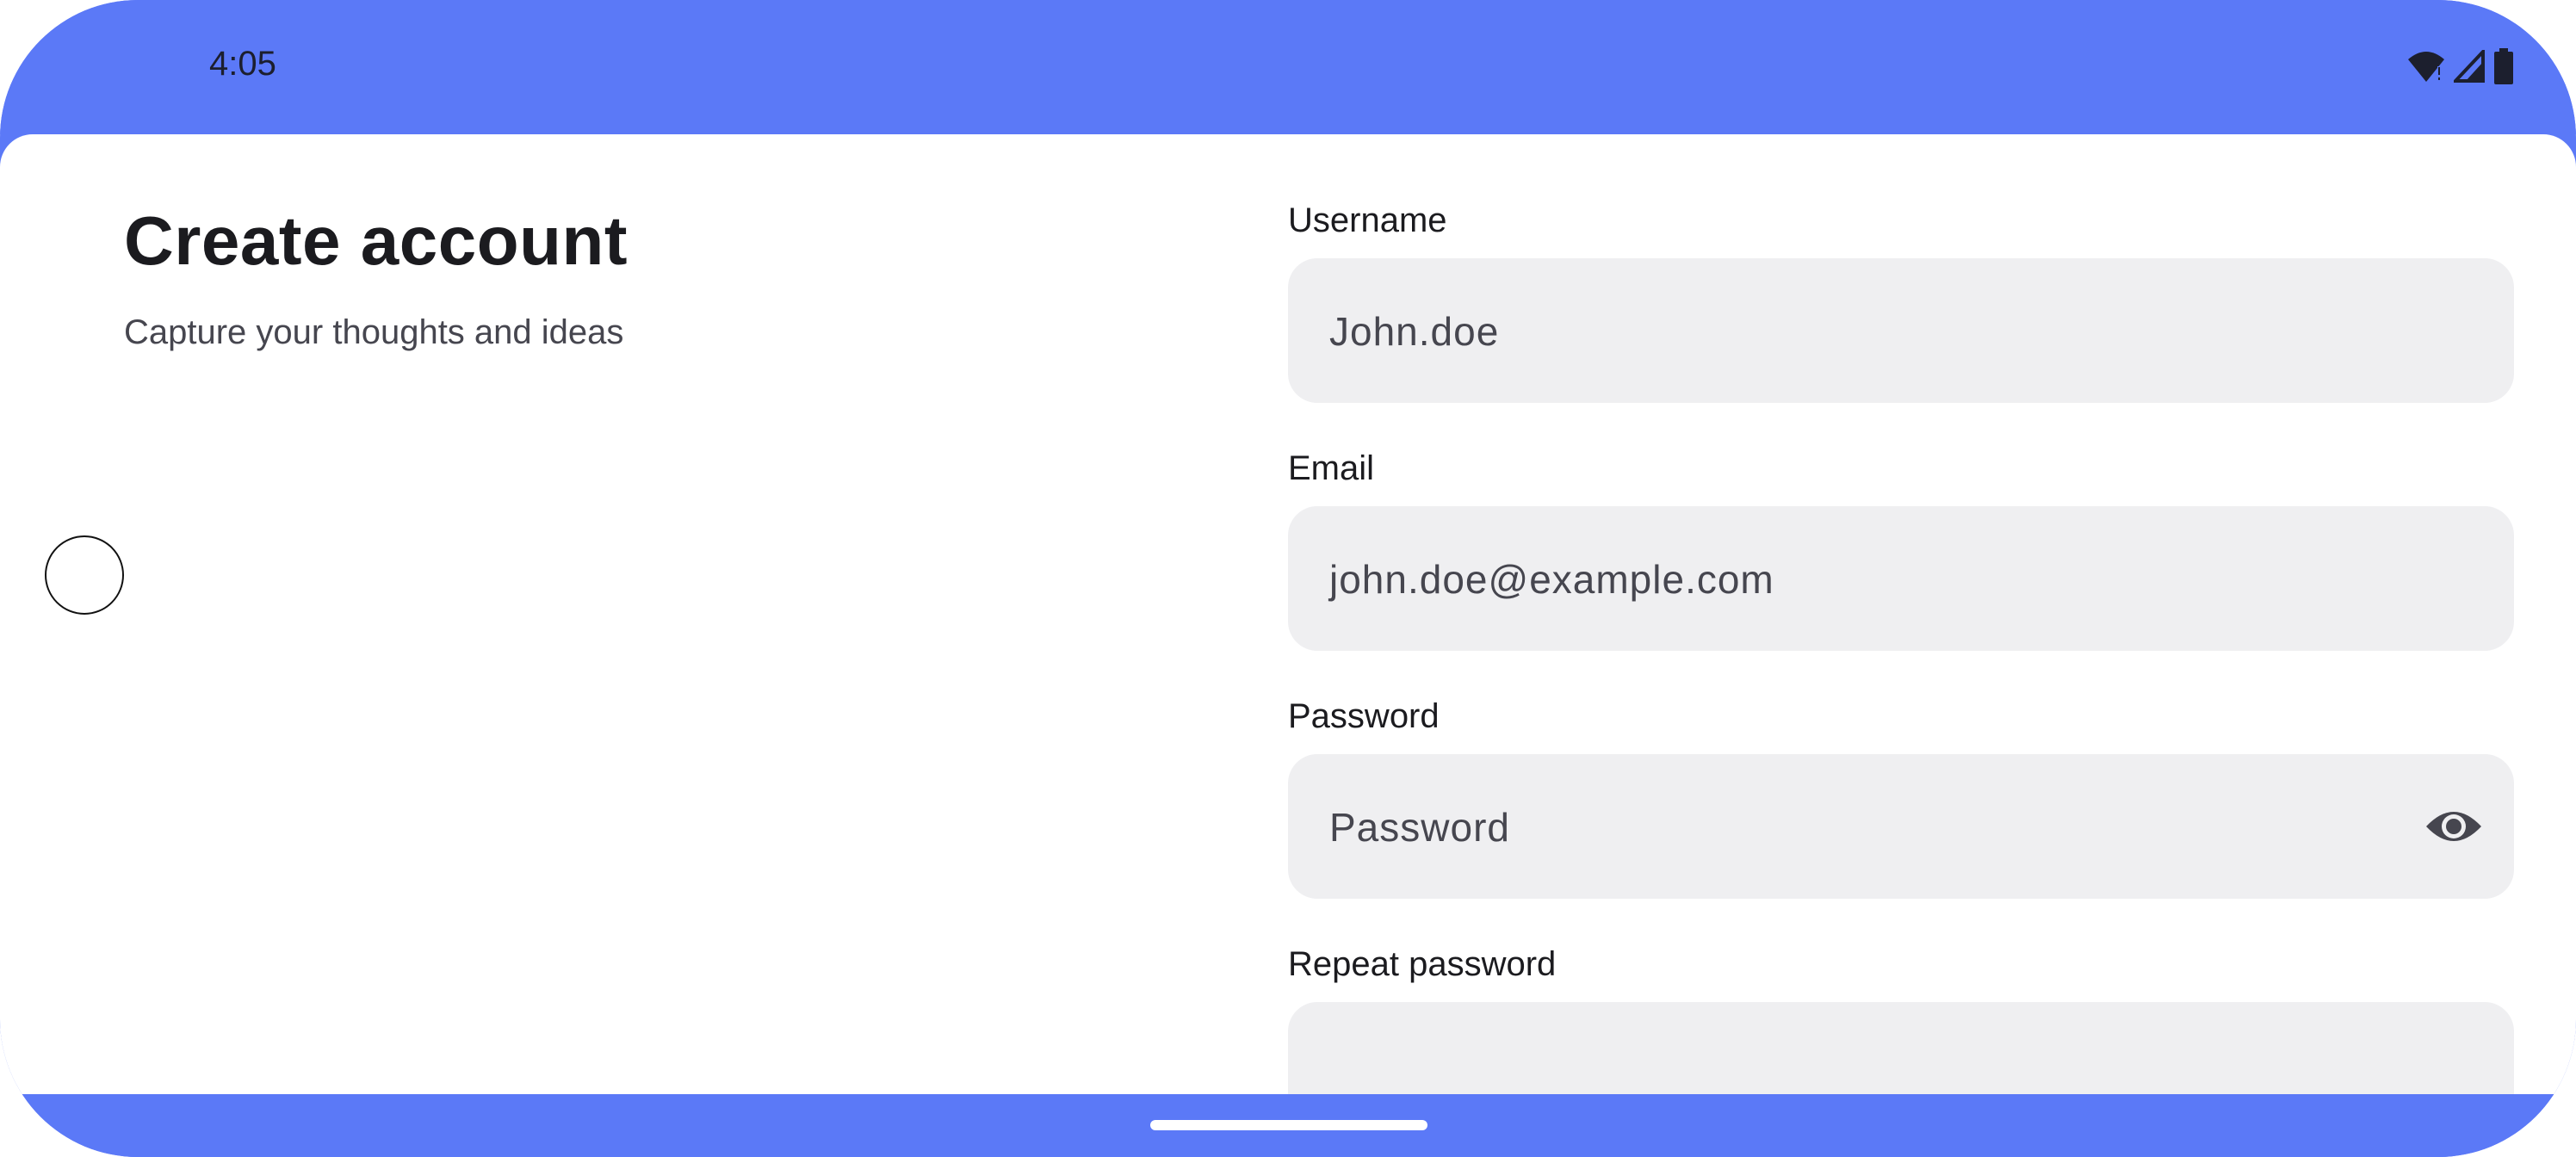 This screenshot has height=1157, width=2576. What do you see at coordinates (2426, 67) in the screenshot?
I see `wifi-alert-icon` at bounding box center [2426, 67].